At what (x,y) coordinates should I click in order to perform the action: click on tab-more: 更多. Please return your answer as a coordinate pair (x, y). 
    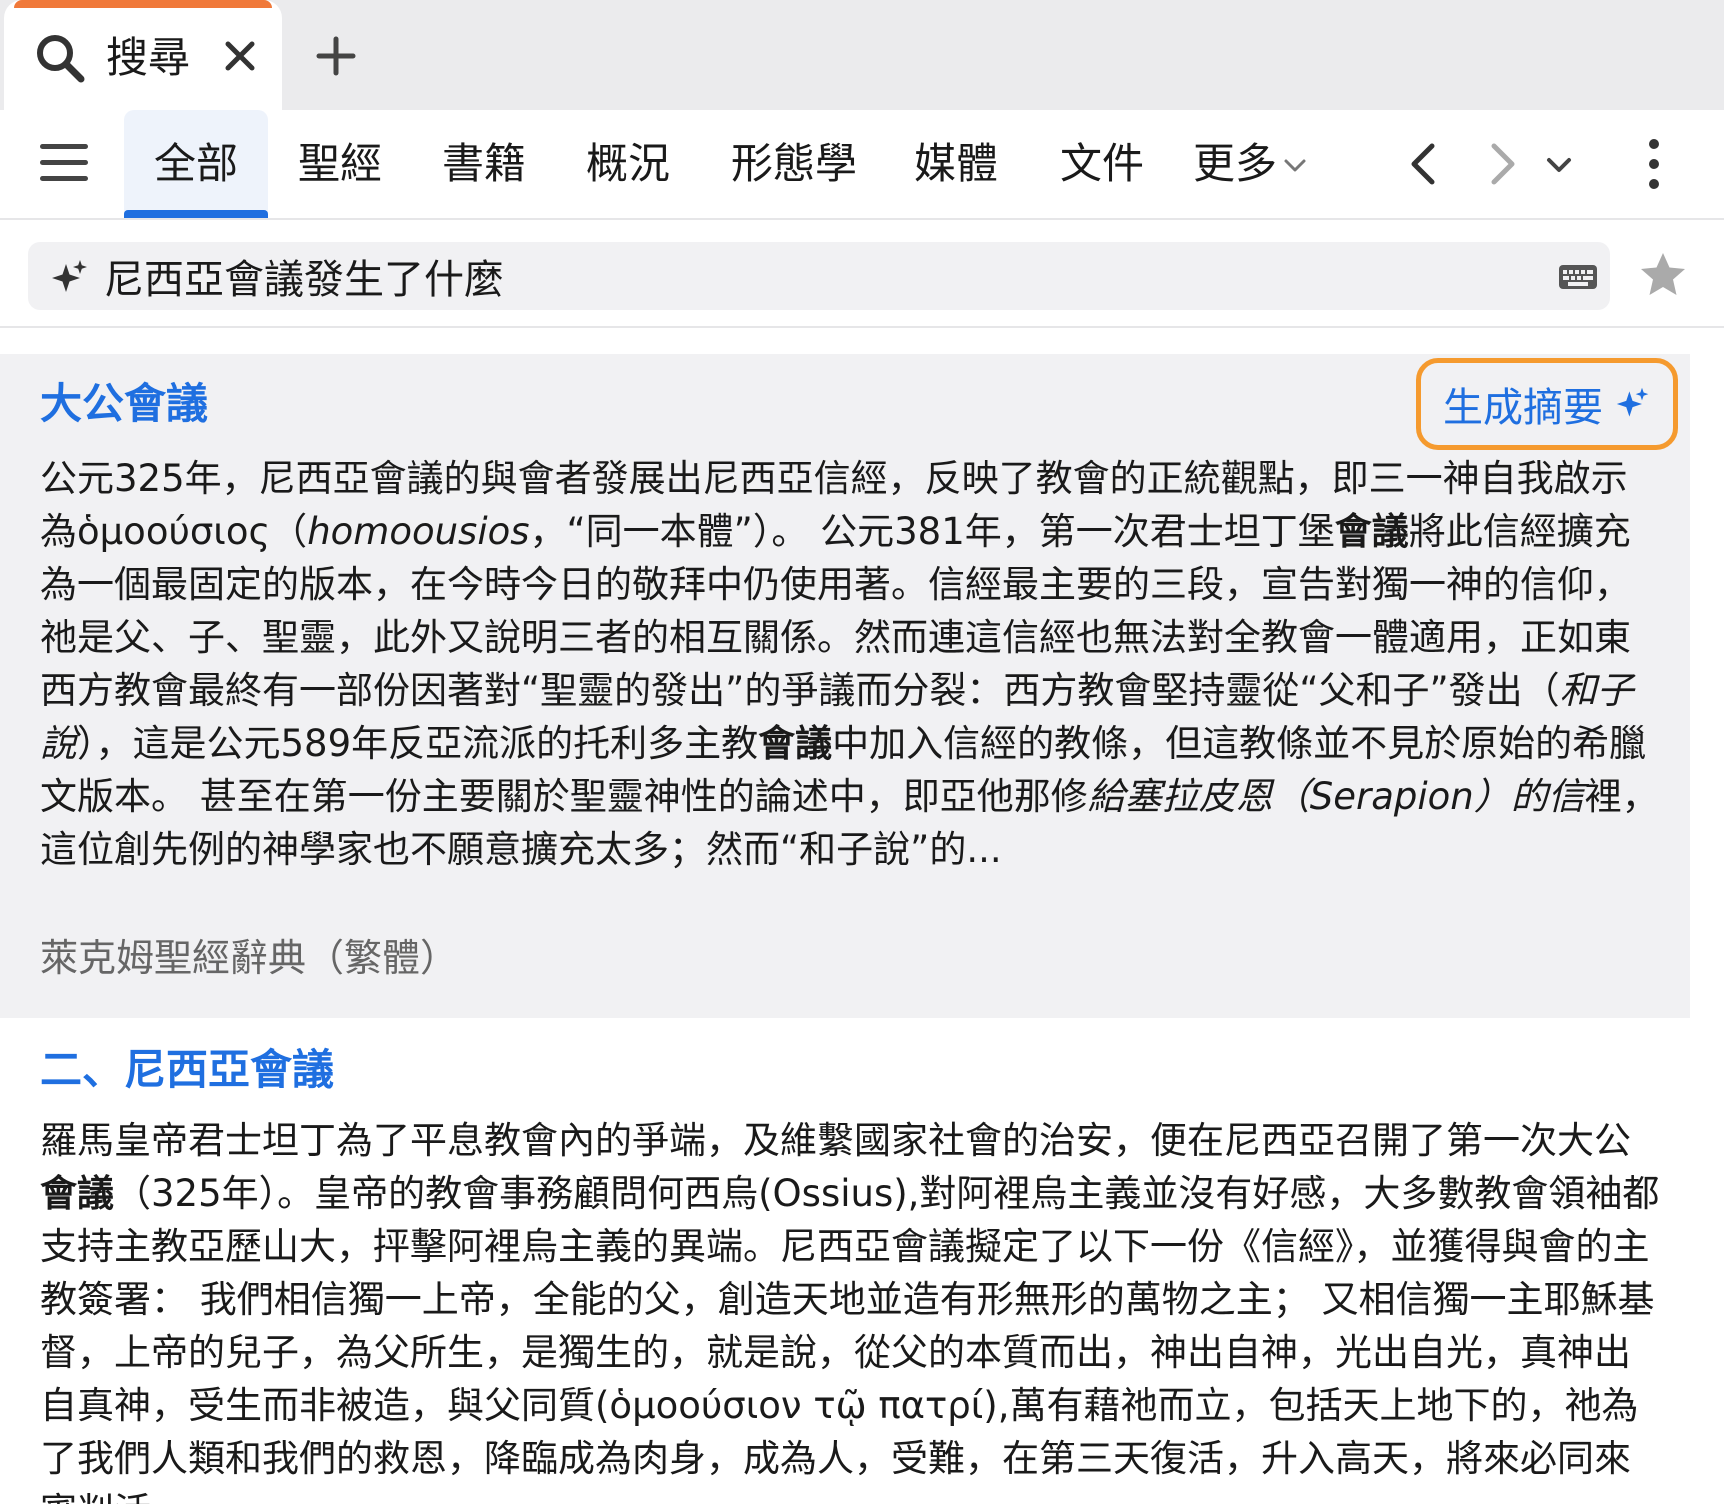
    Looking at the image, I should click on (1235, 164).